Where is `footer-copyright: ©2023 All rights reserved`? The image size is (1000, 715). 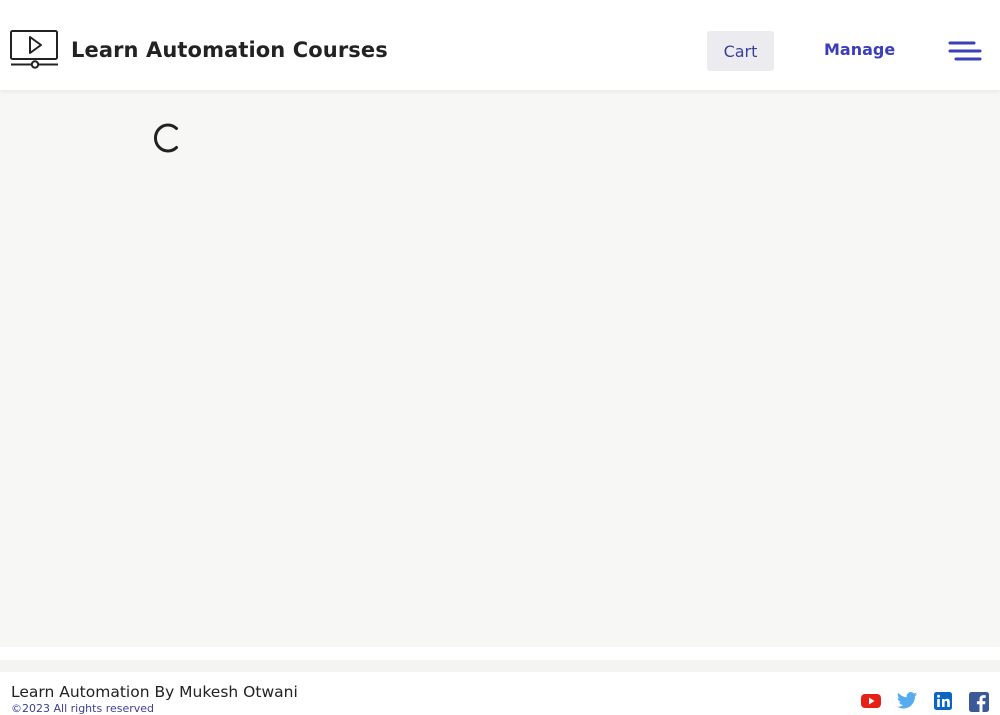 footer-copyright: ©2023 All rights reserved is located at coordinates (83, 708).